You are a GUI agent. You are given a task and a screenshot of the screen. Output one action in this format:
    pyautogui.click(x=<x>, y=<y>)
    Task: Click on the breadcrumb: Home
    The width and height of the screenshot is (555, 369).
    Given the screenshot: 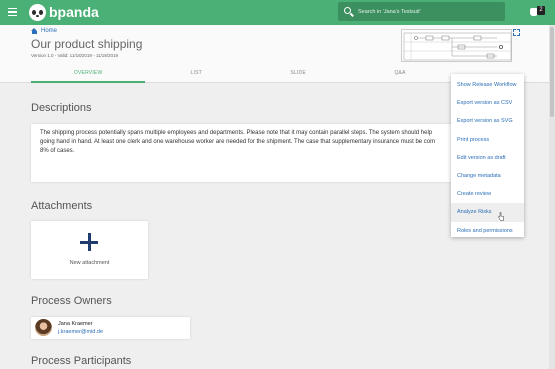 What is the action you would take?
    pyautogui.click(x=44, y=31)
    